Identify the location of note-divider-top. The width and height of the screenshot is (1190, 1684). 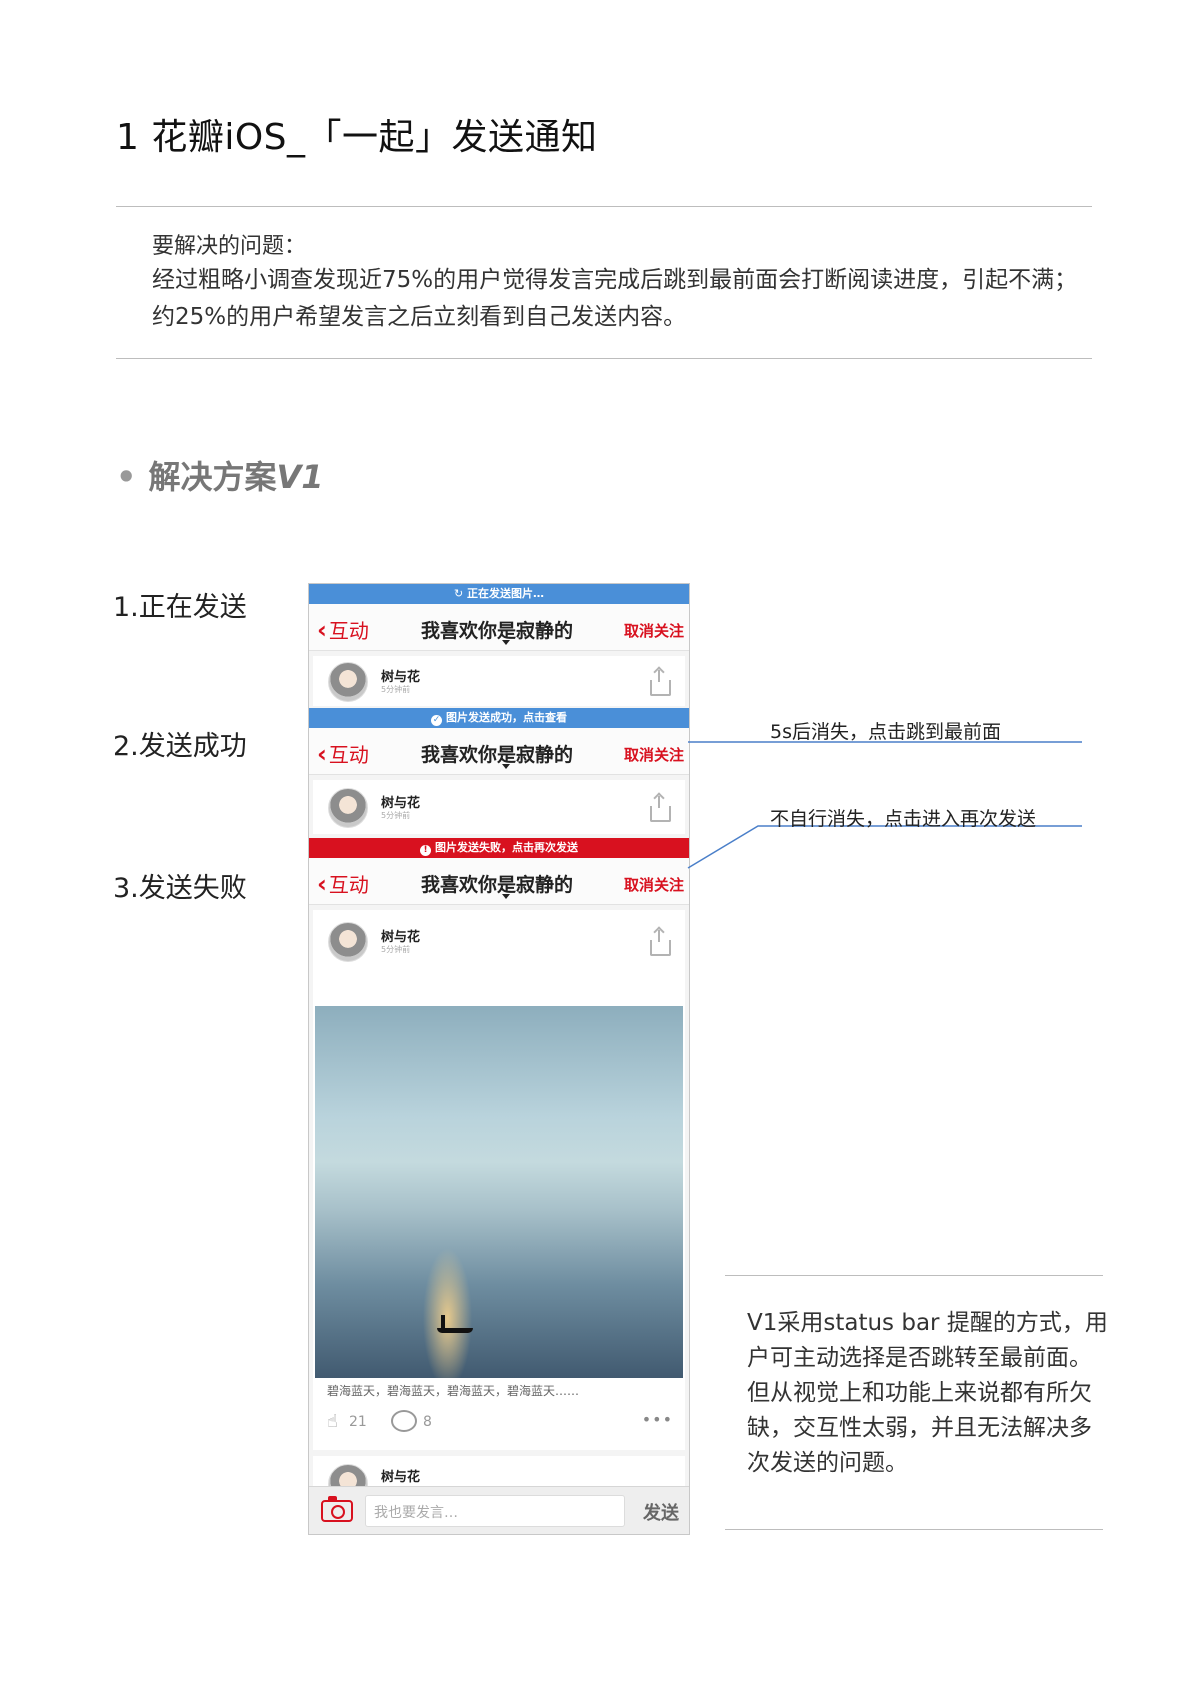
(914, 1275).